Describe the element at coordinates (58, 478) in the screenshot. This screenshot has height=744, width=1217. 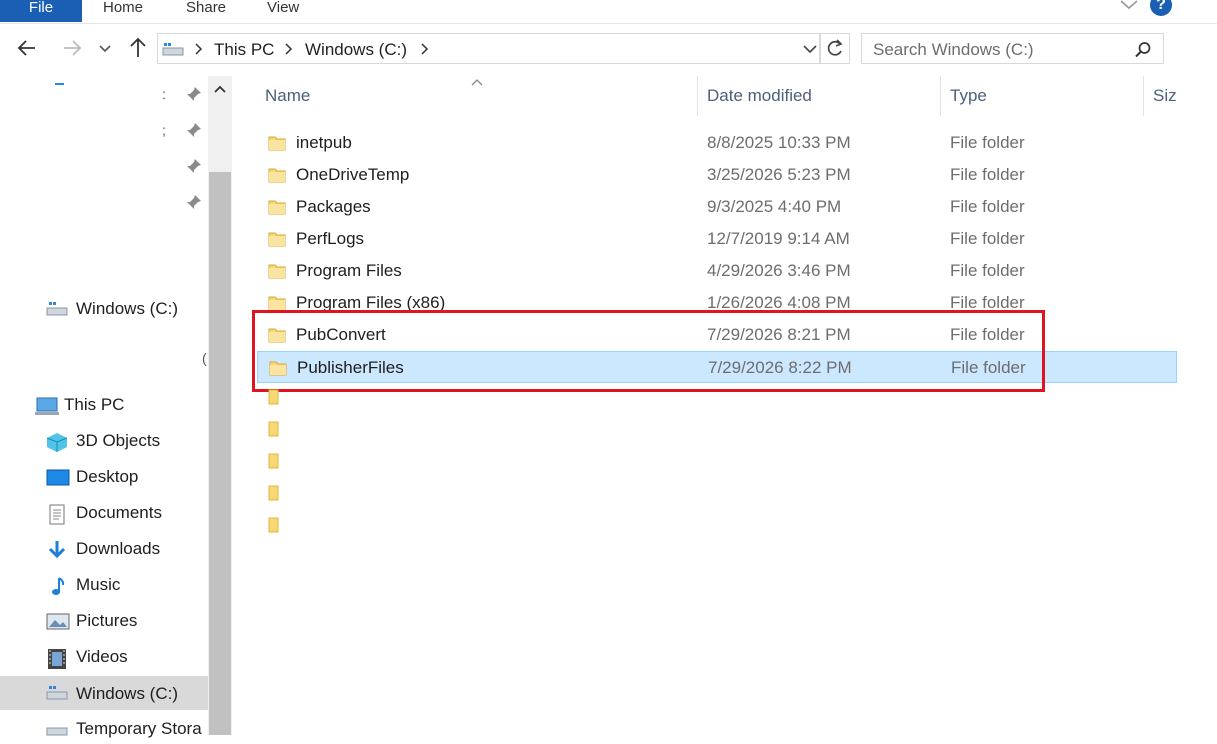
I see `desktop-icon` at that location.